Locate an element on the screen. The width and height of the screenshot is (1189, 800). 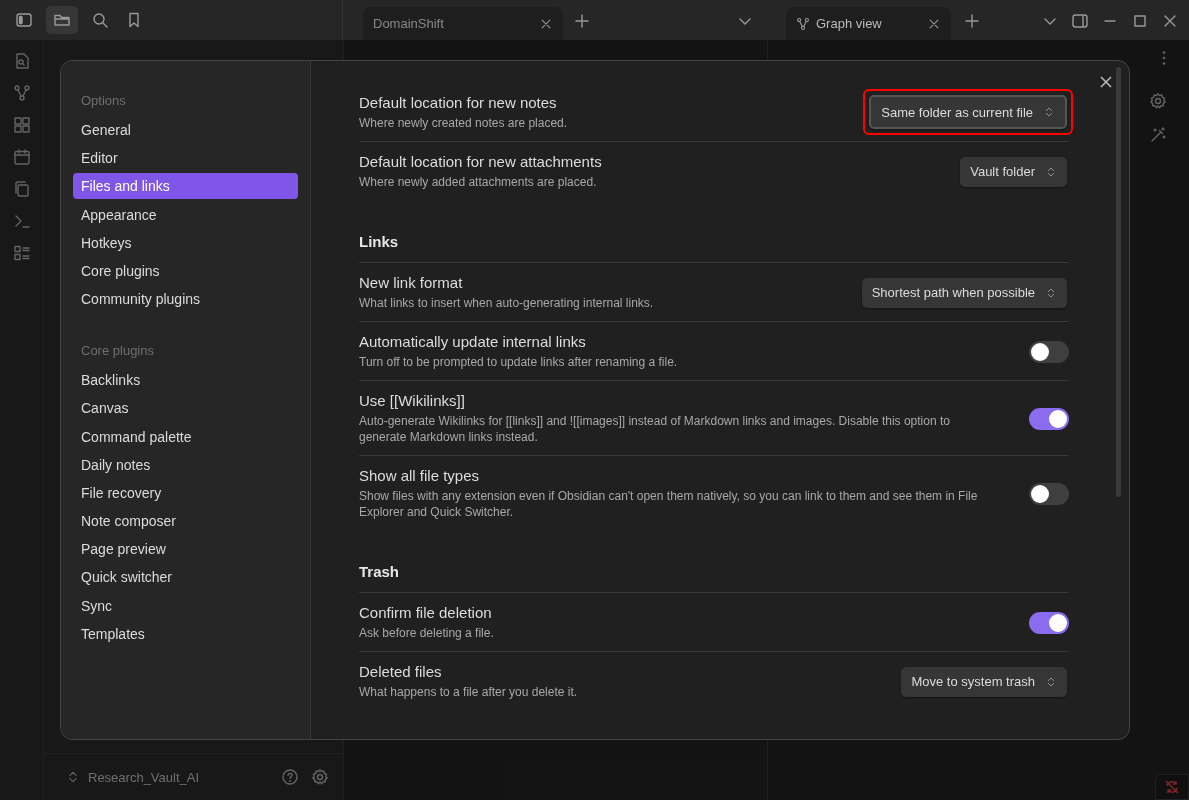
setting-description: Show files with any extension even if Obsidian can't open them natively, so you can link to them and see them in File Explorer and Quick Switcher. is located at coordinates (669, 504).